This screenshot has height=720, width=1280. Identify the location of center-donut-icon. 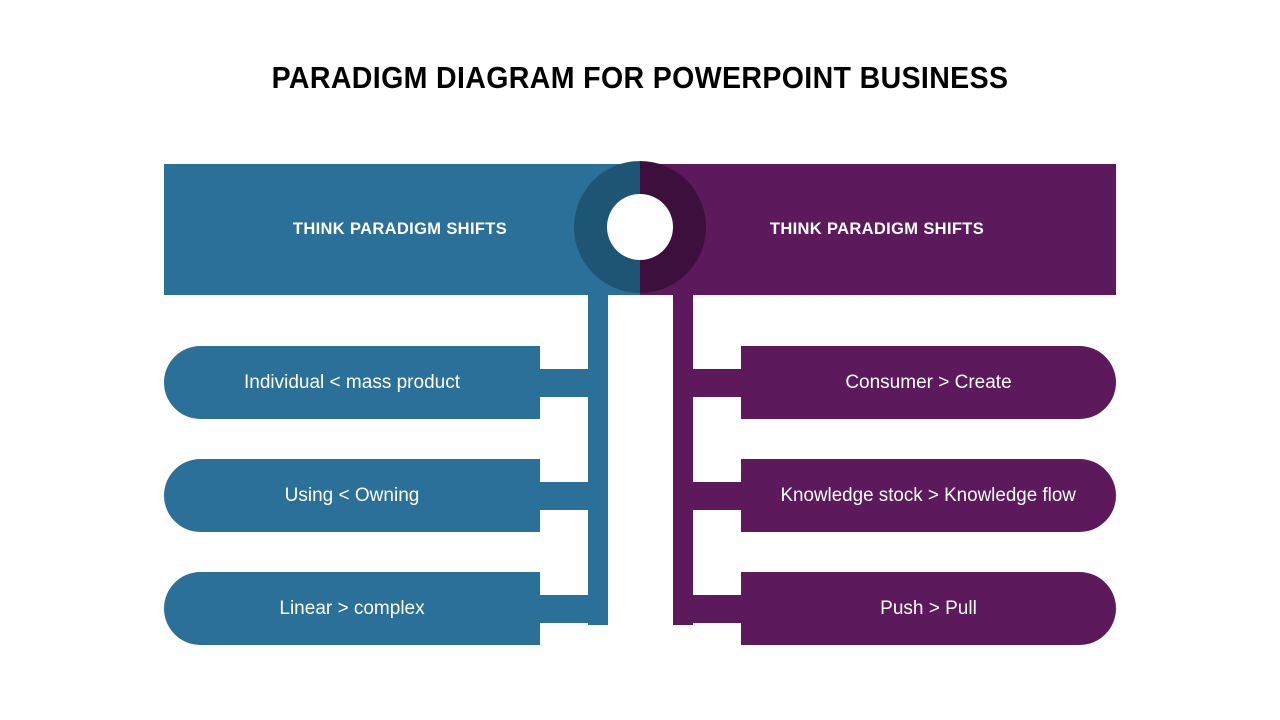
(640, 227).